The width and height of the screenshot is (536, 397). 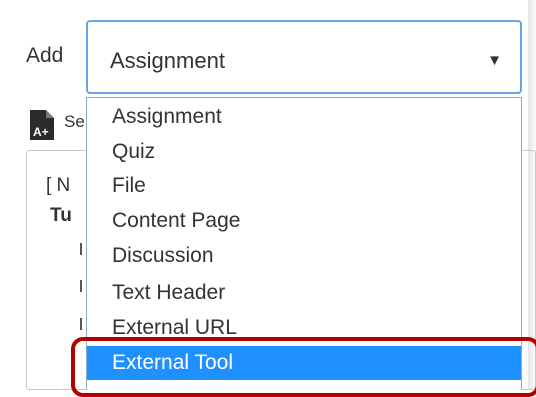 I want to click on obscured-text-n: [ N, so click(x=58, y=185).